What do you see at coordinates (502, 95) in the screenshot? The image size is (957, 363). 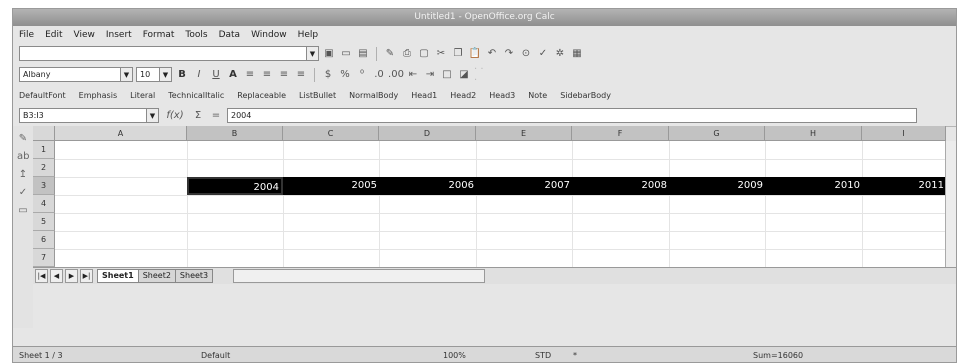 I see `style-head3: Head3` at bounding box center [502, 95].